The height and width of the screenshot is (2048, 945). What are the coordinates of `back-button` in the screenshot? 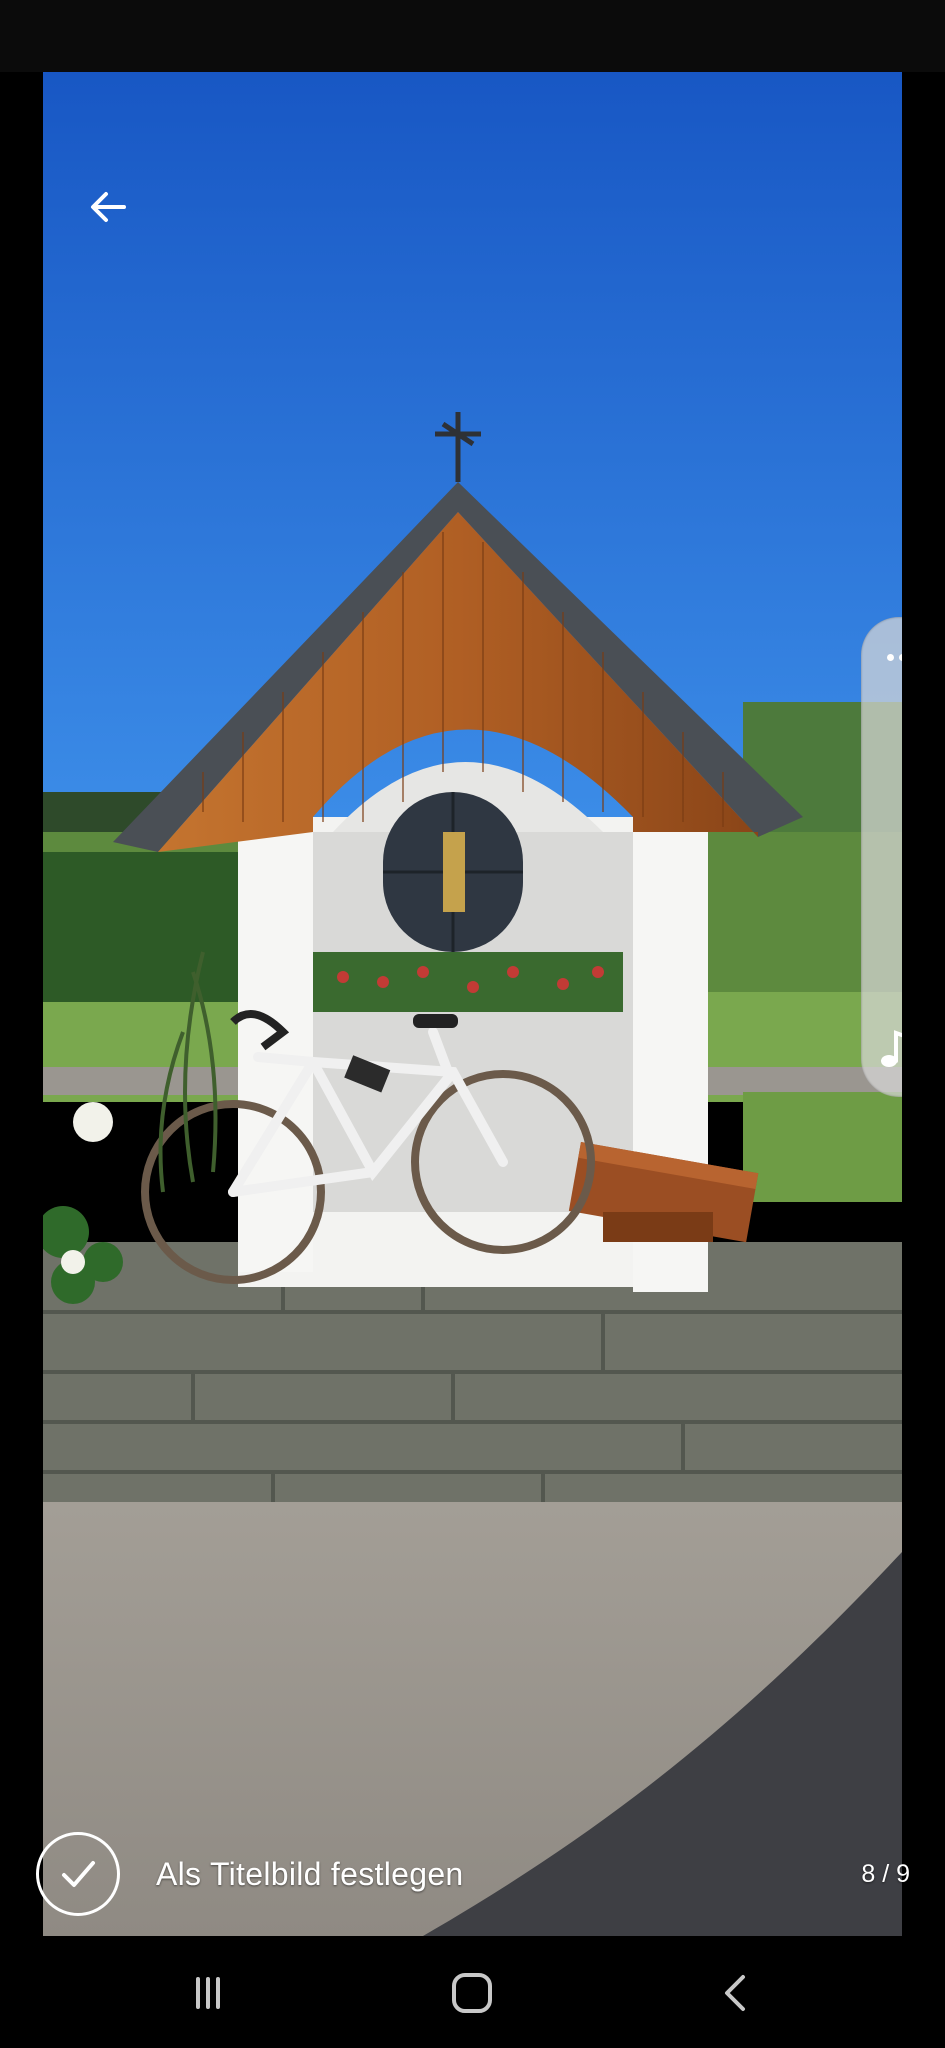 It's located at (108, 207).